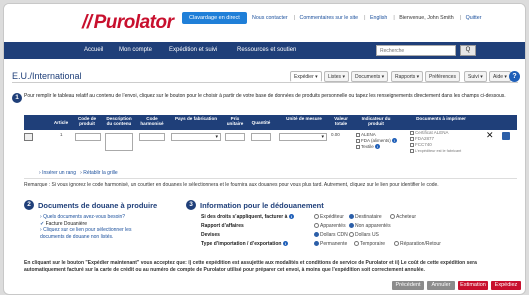 This screenshot has width=529, height=295. Describe the element at coordinates (270, 18) in the screenshot. I see `contact-link: Nous contacter` at that location.